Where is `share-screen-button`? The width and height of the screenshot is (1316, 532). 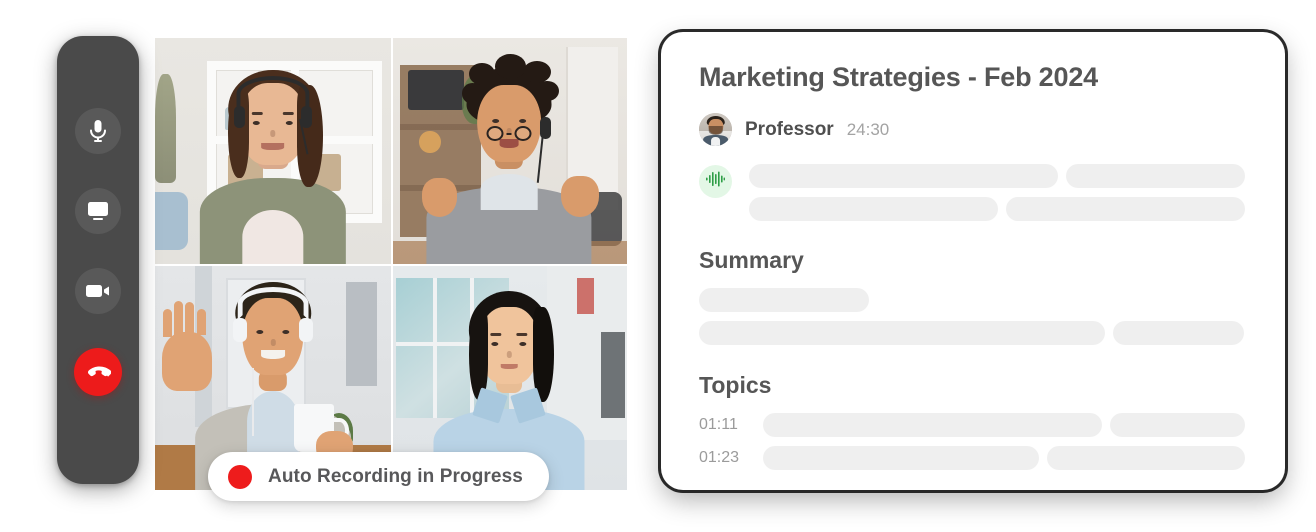
share-screen-button is located at coordinates (98, 211).